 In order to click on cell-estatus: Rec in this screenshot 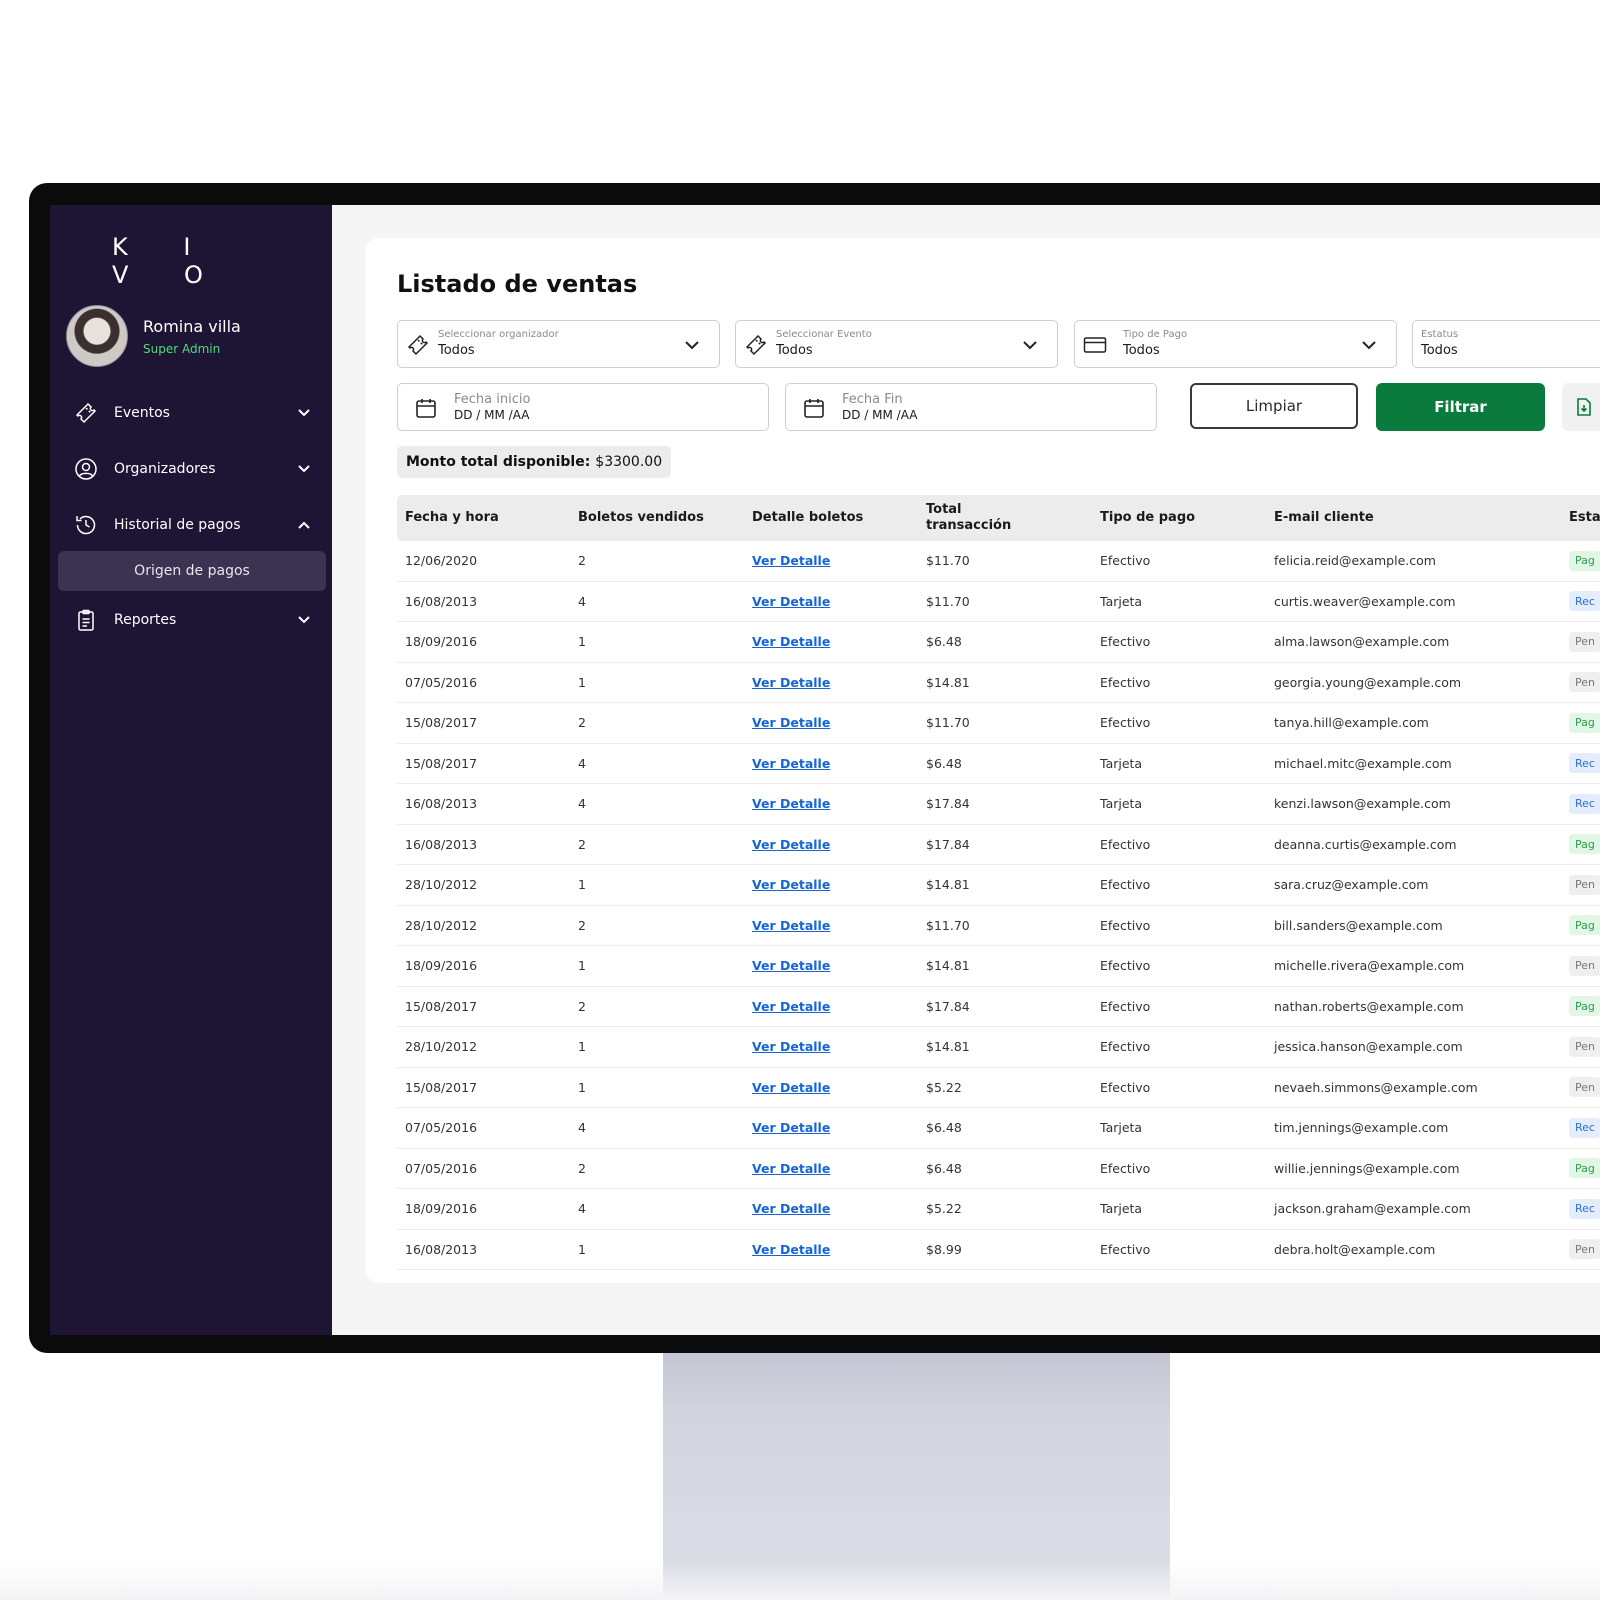, I will do `click(1584, 764)`.